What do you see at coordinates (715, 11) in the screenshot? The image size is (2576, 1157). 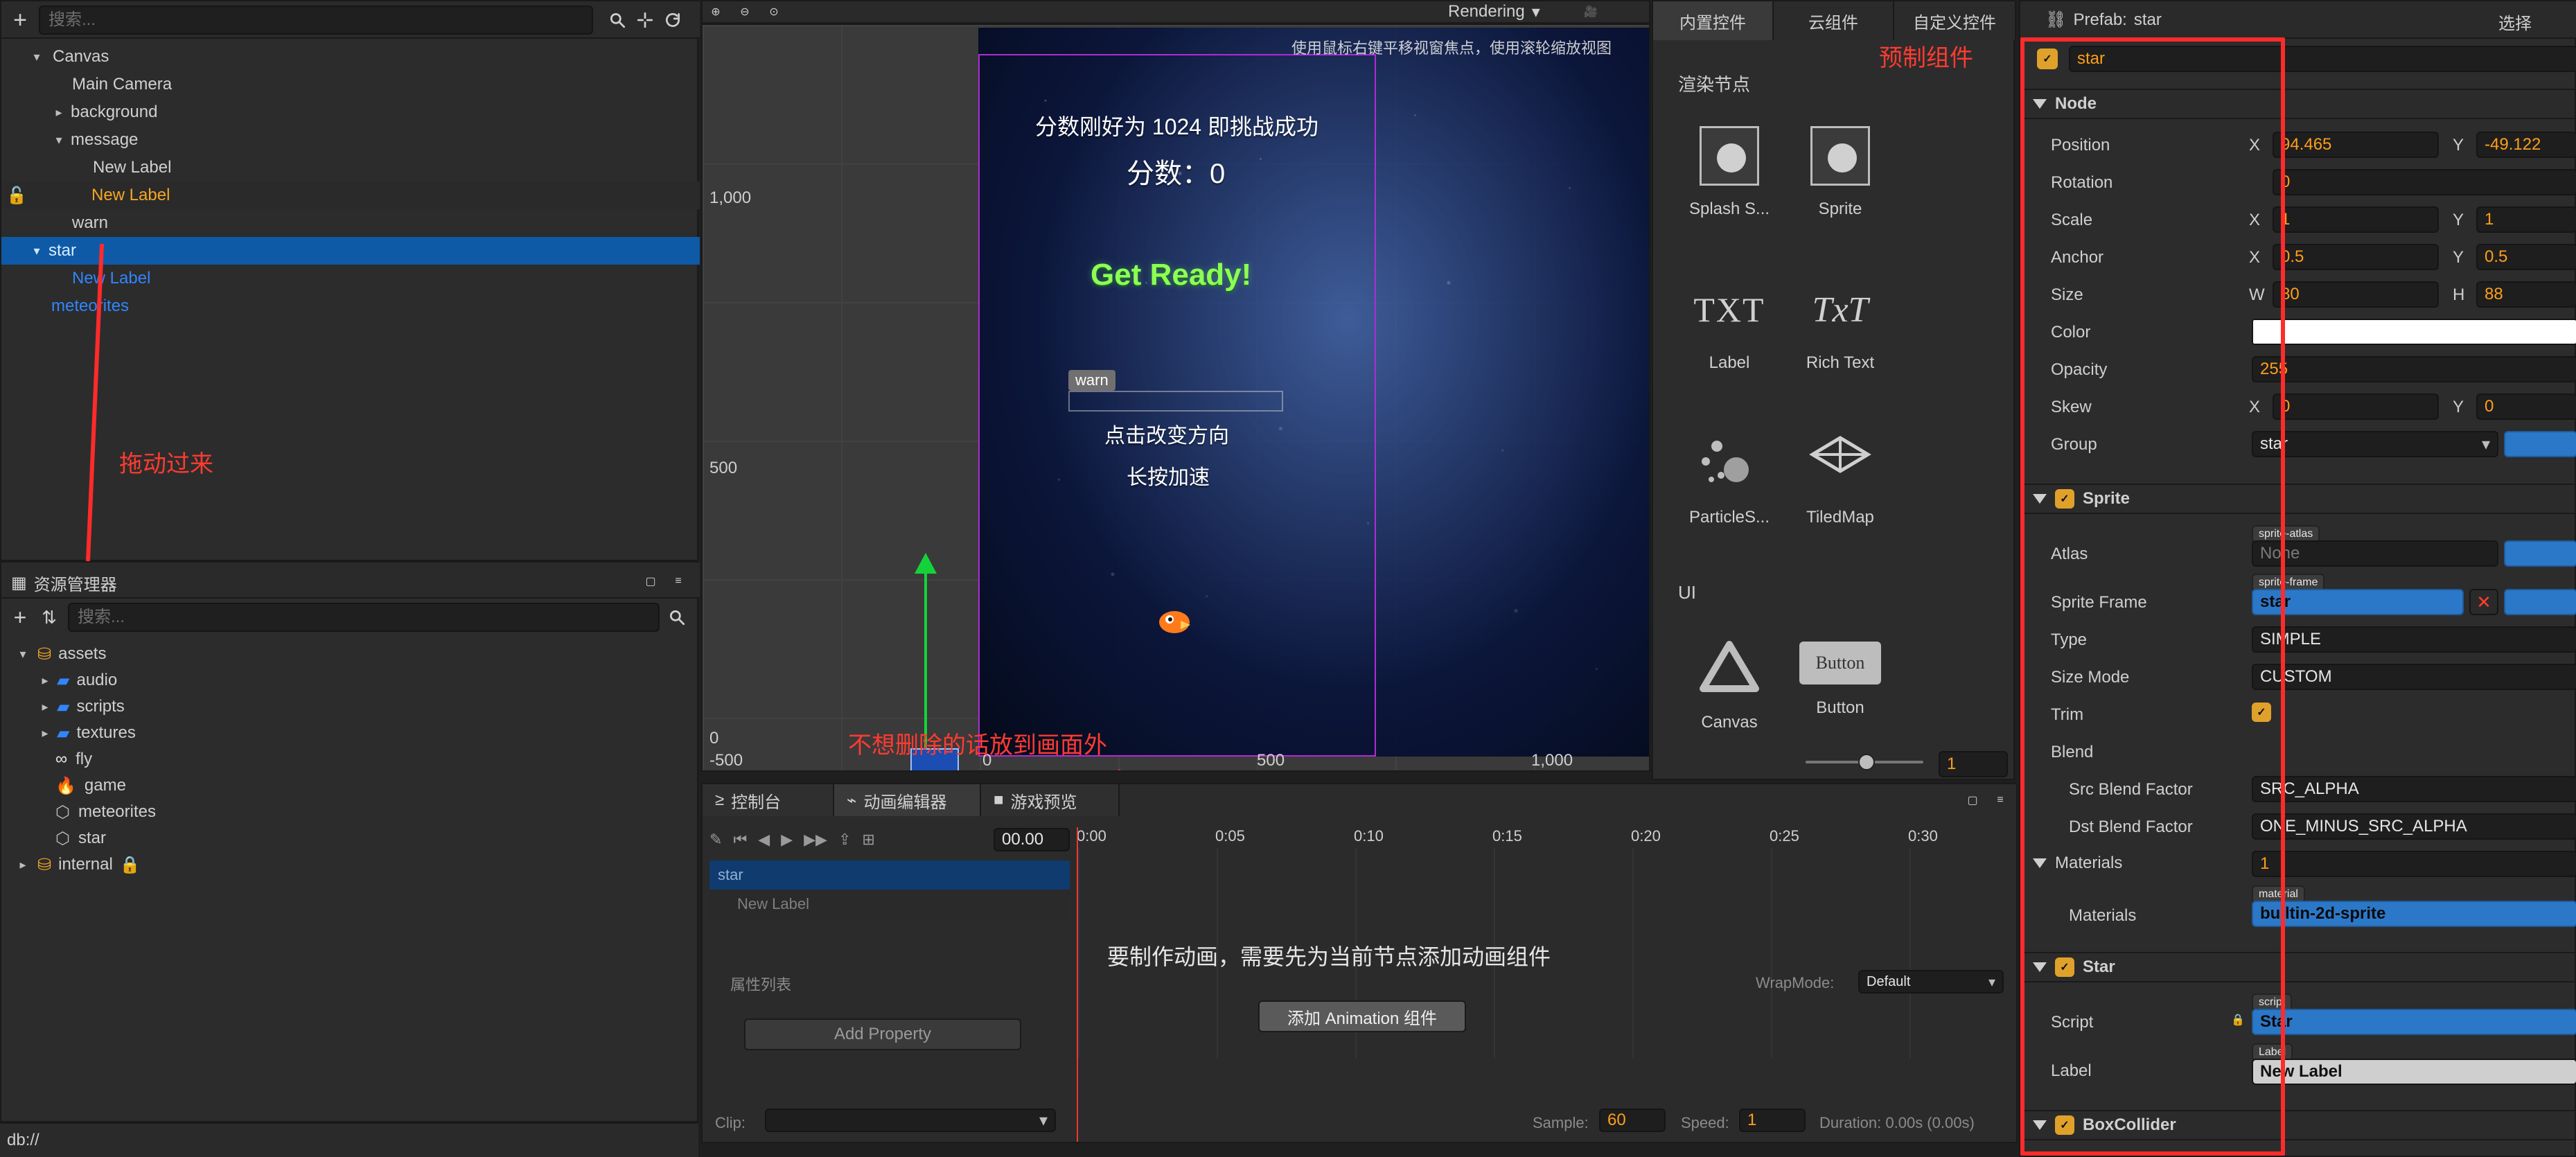 I see `zoom-in-icon: ⊕` at bounding box center [715, 11].